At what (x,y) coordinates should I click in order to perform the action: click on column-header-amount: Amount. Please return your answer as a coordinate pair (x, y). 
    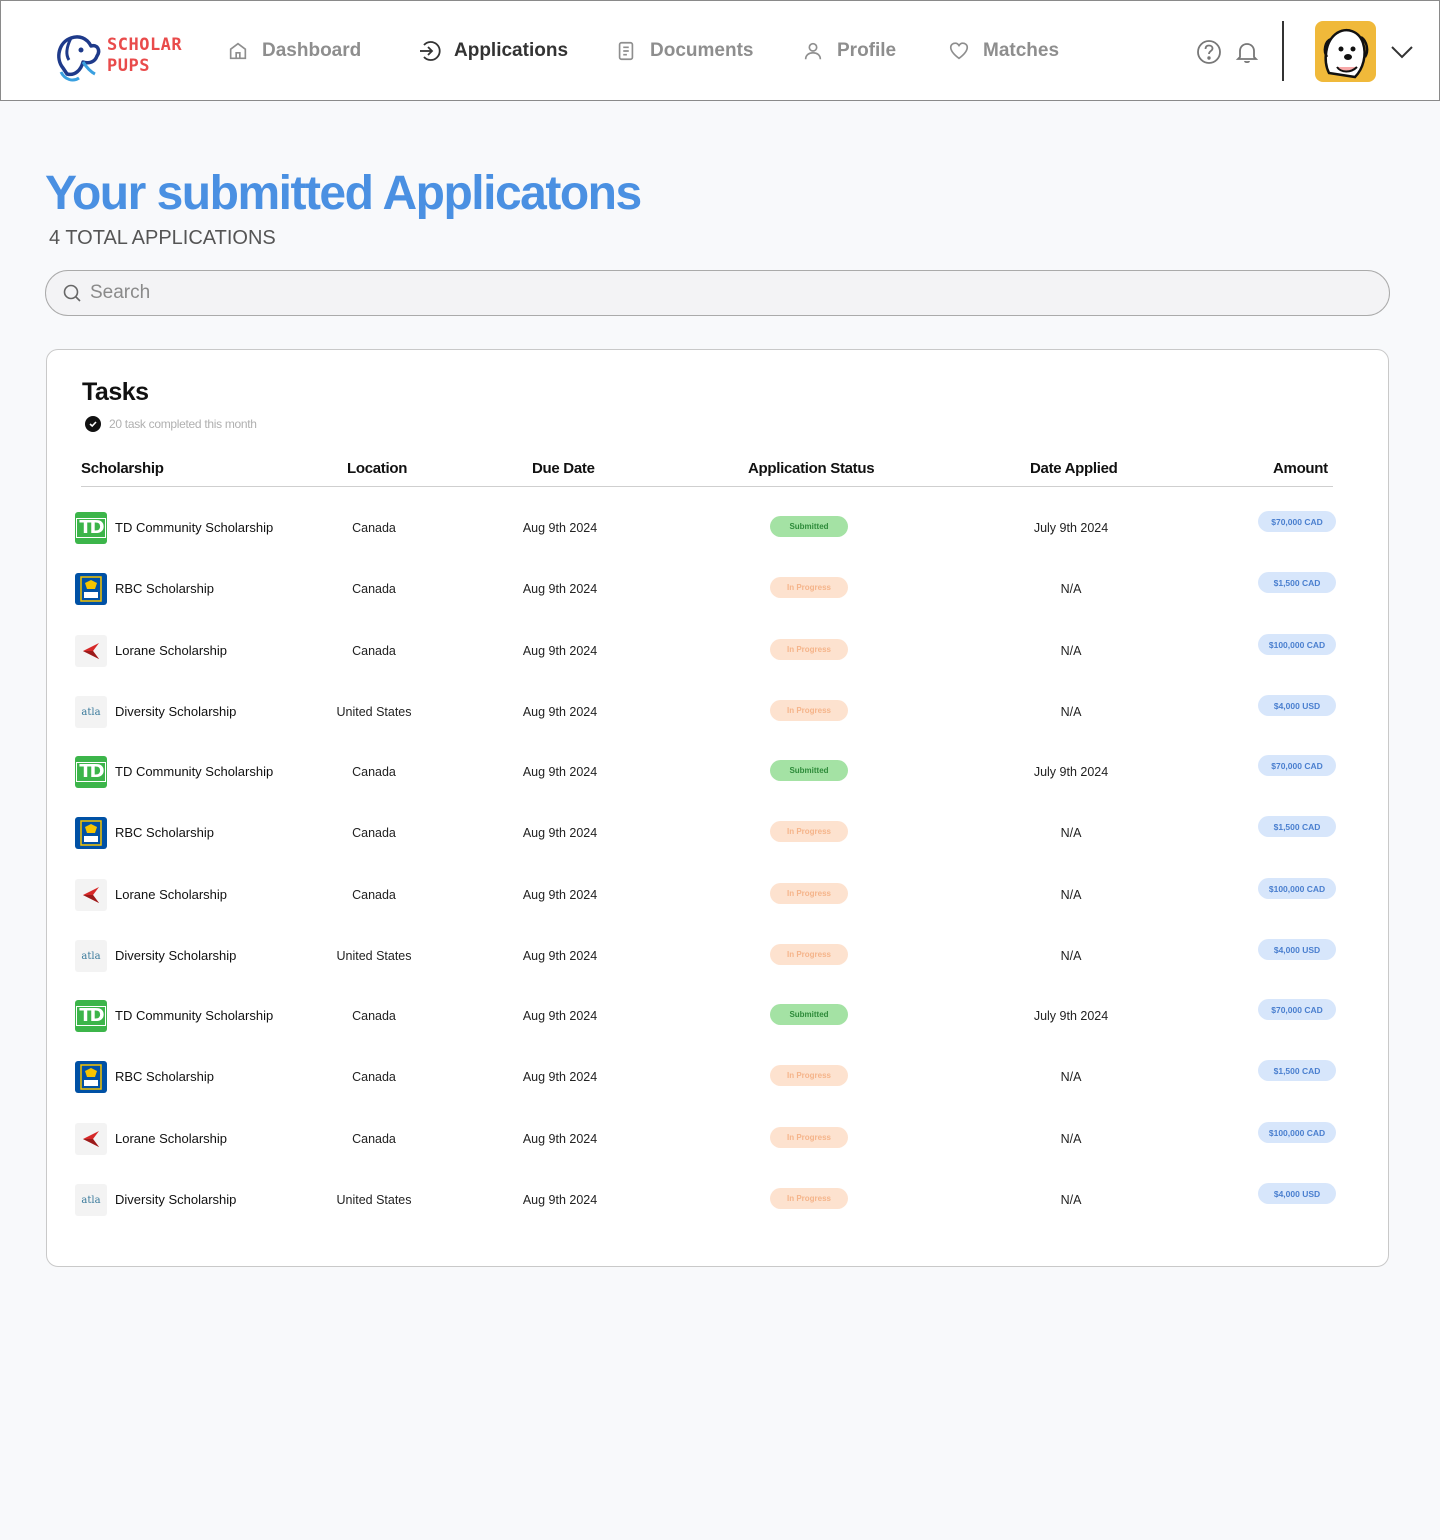
    Looking at the image, I should click on (1300, 468).